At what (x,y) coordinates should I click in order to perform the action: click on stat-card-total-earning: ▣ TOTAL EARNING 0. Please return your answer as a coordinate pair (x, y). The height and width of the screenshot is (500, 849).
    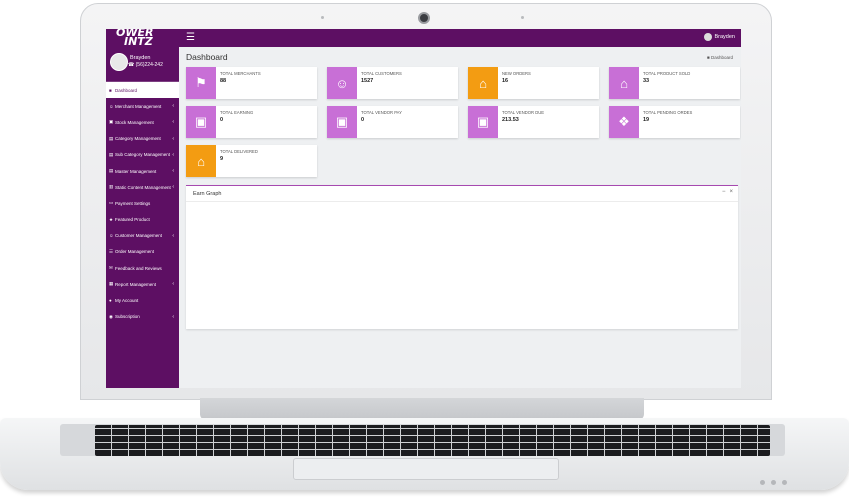
    Looking at the image, I should click on (251, 122).